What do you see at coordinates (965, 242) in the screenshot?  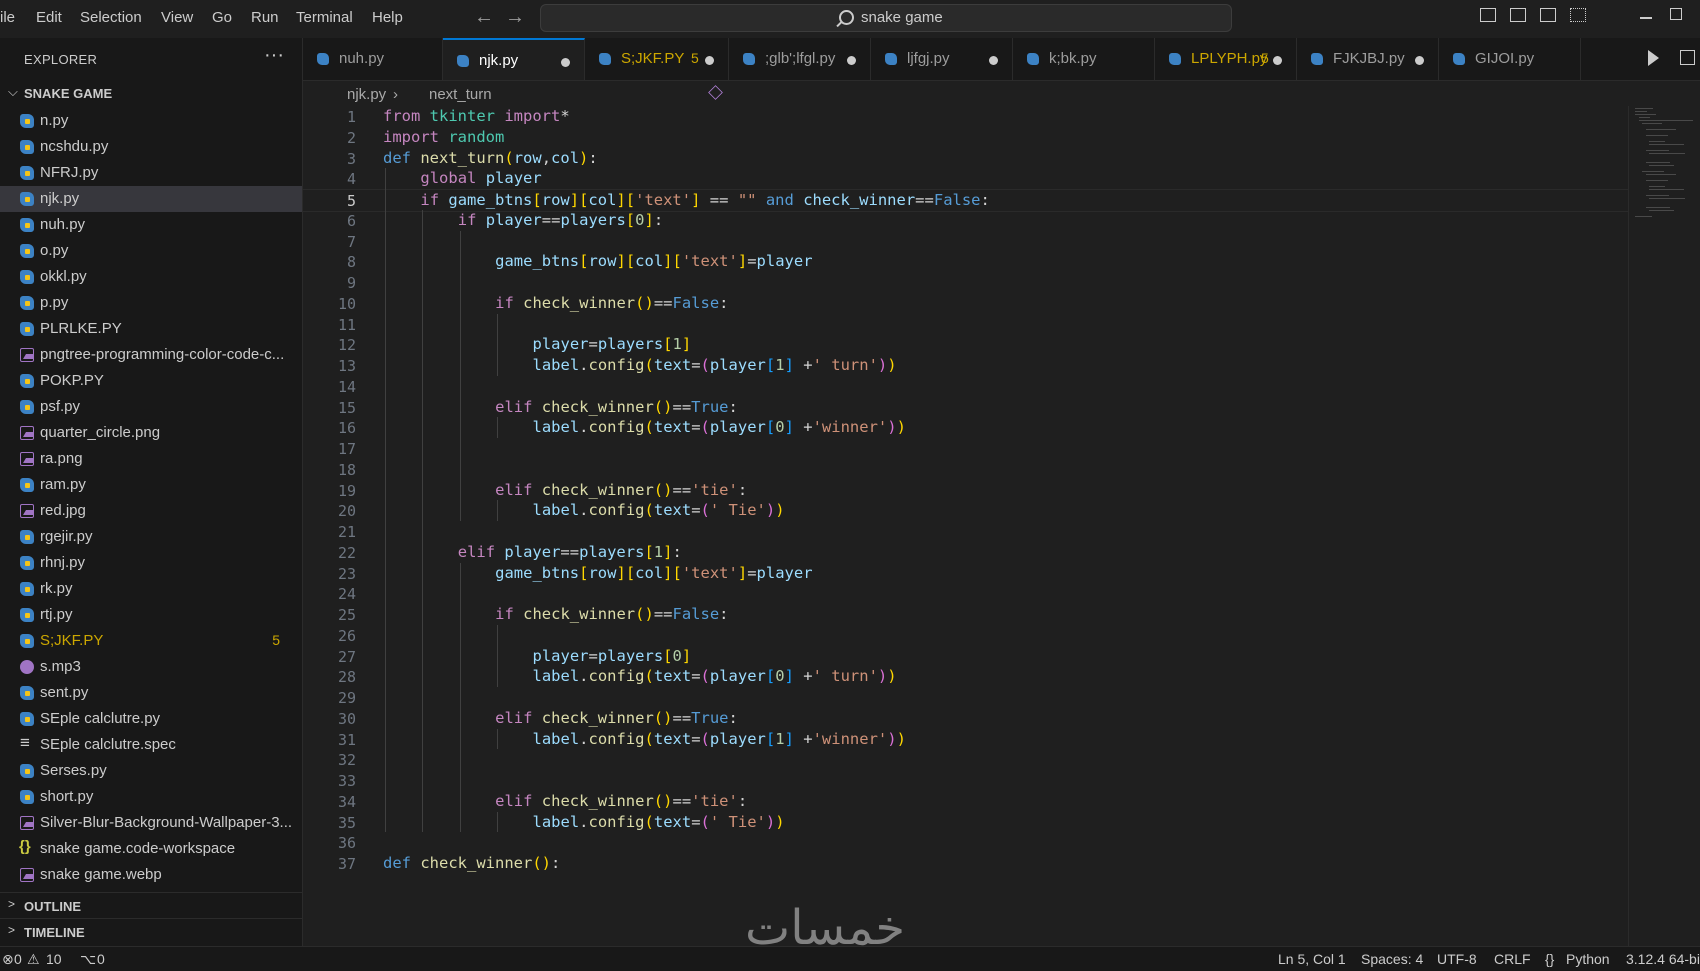 I see `code-line: 7` at bounding box center [965, 242].